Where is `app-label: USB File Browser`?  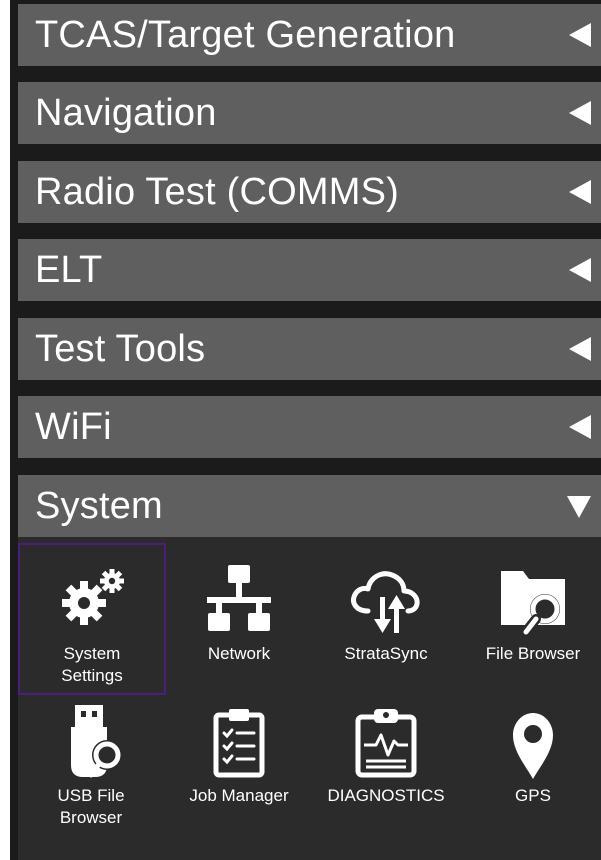 app-label: USB File Browser is located at coordinates (91, 806).